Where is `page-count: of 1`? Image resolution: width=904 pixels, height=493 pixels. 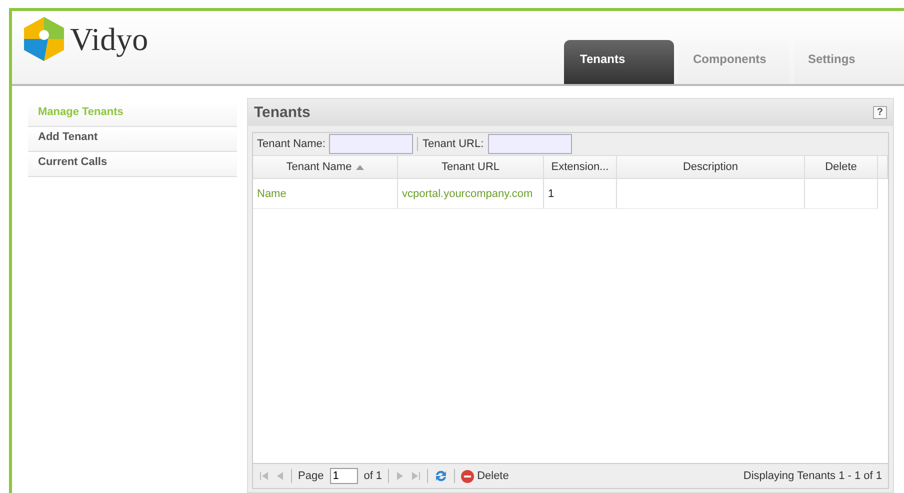
page-count: of 1 is located at coordinates (373, 476).